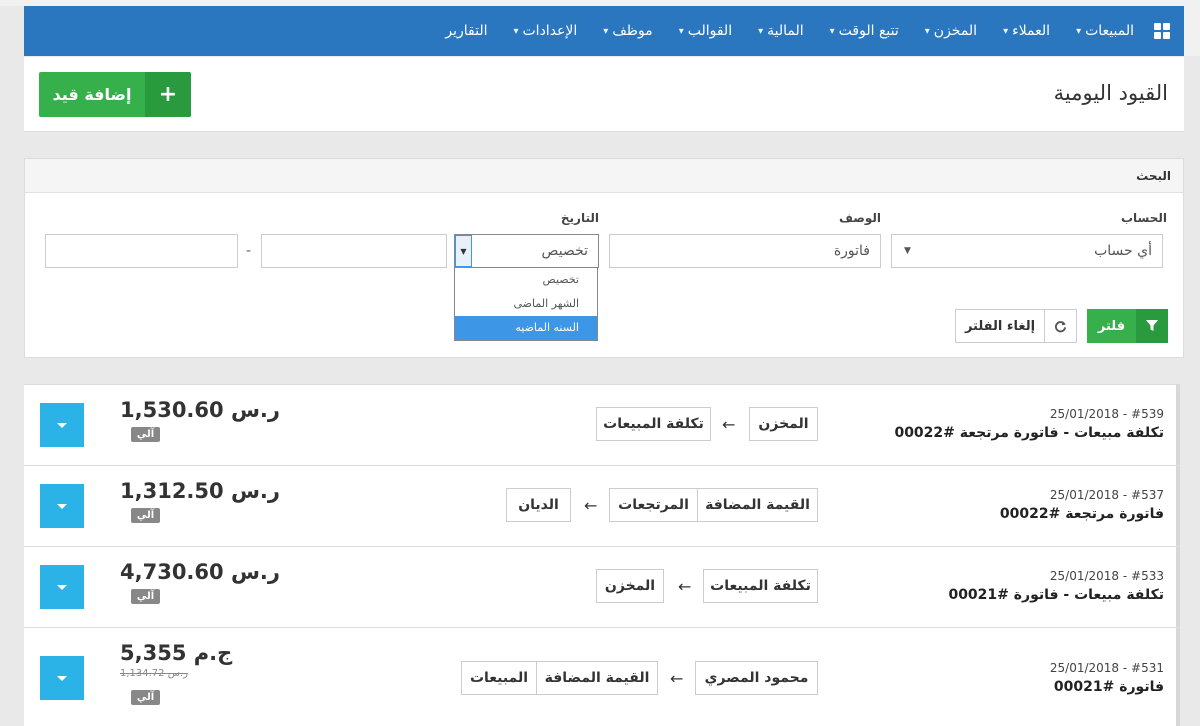  Describe the element at coordinates (499, 678) in the screenshot. I see `account-chip: المبيعات` at that location.